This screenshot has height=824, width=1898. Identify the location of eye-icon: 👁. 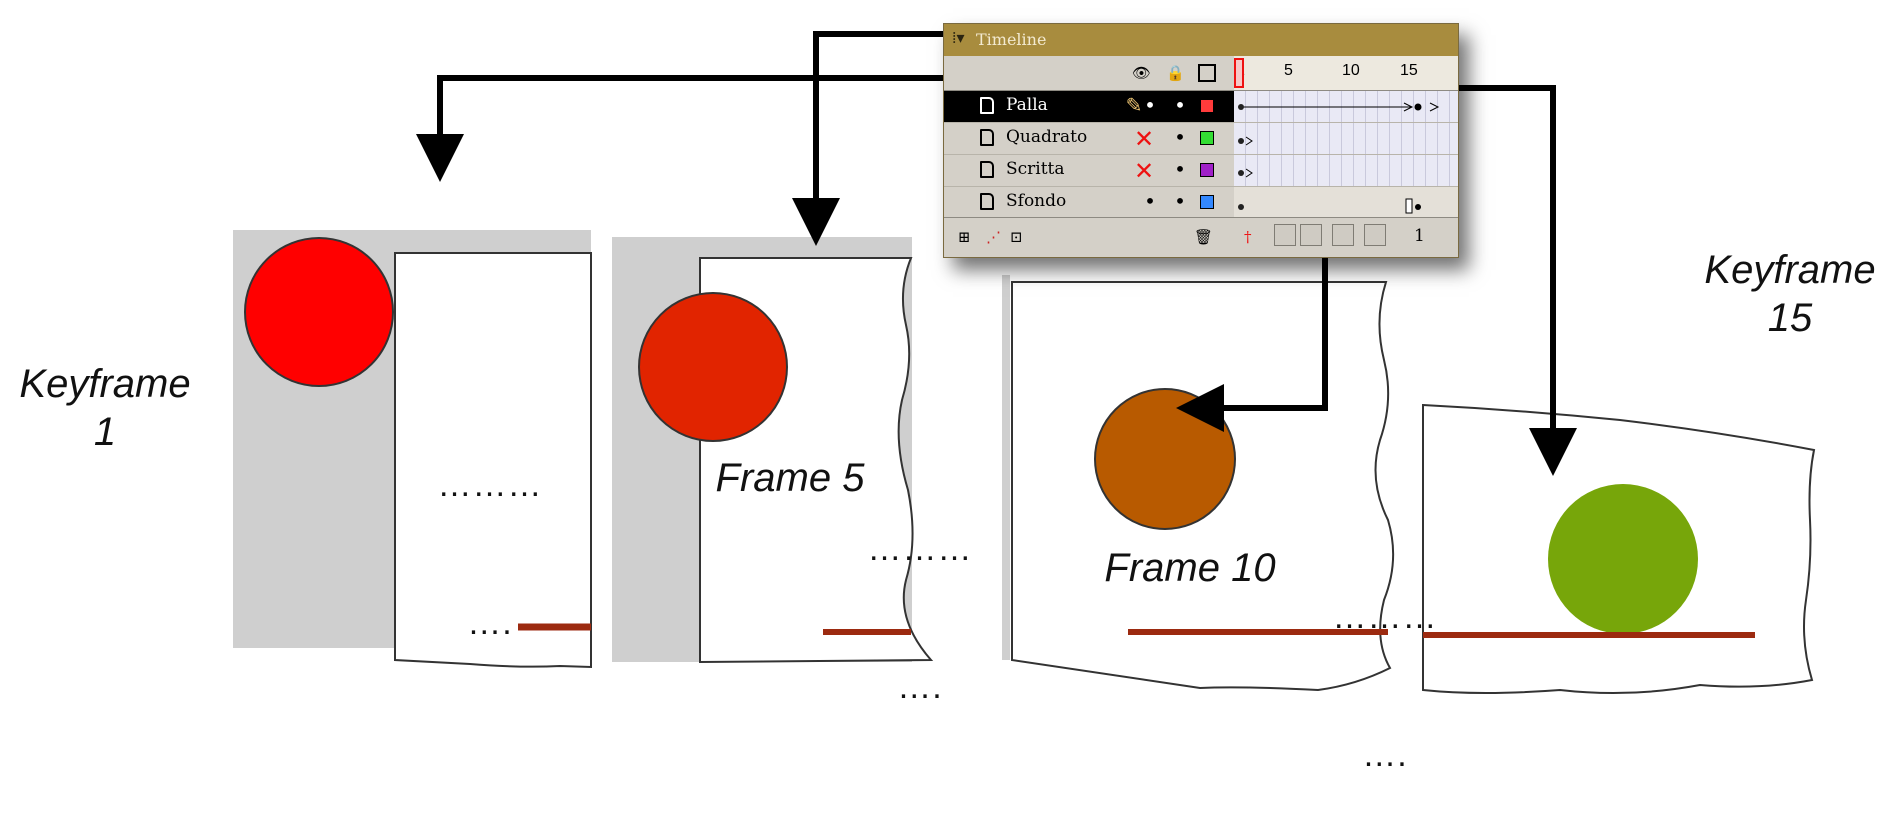
(1141, 73).